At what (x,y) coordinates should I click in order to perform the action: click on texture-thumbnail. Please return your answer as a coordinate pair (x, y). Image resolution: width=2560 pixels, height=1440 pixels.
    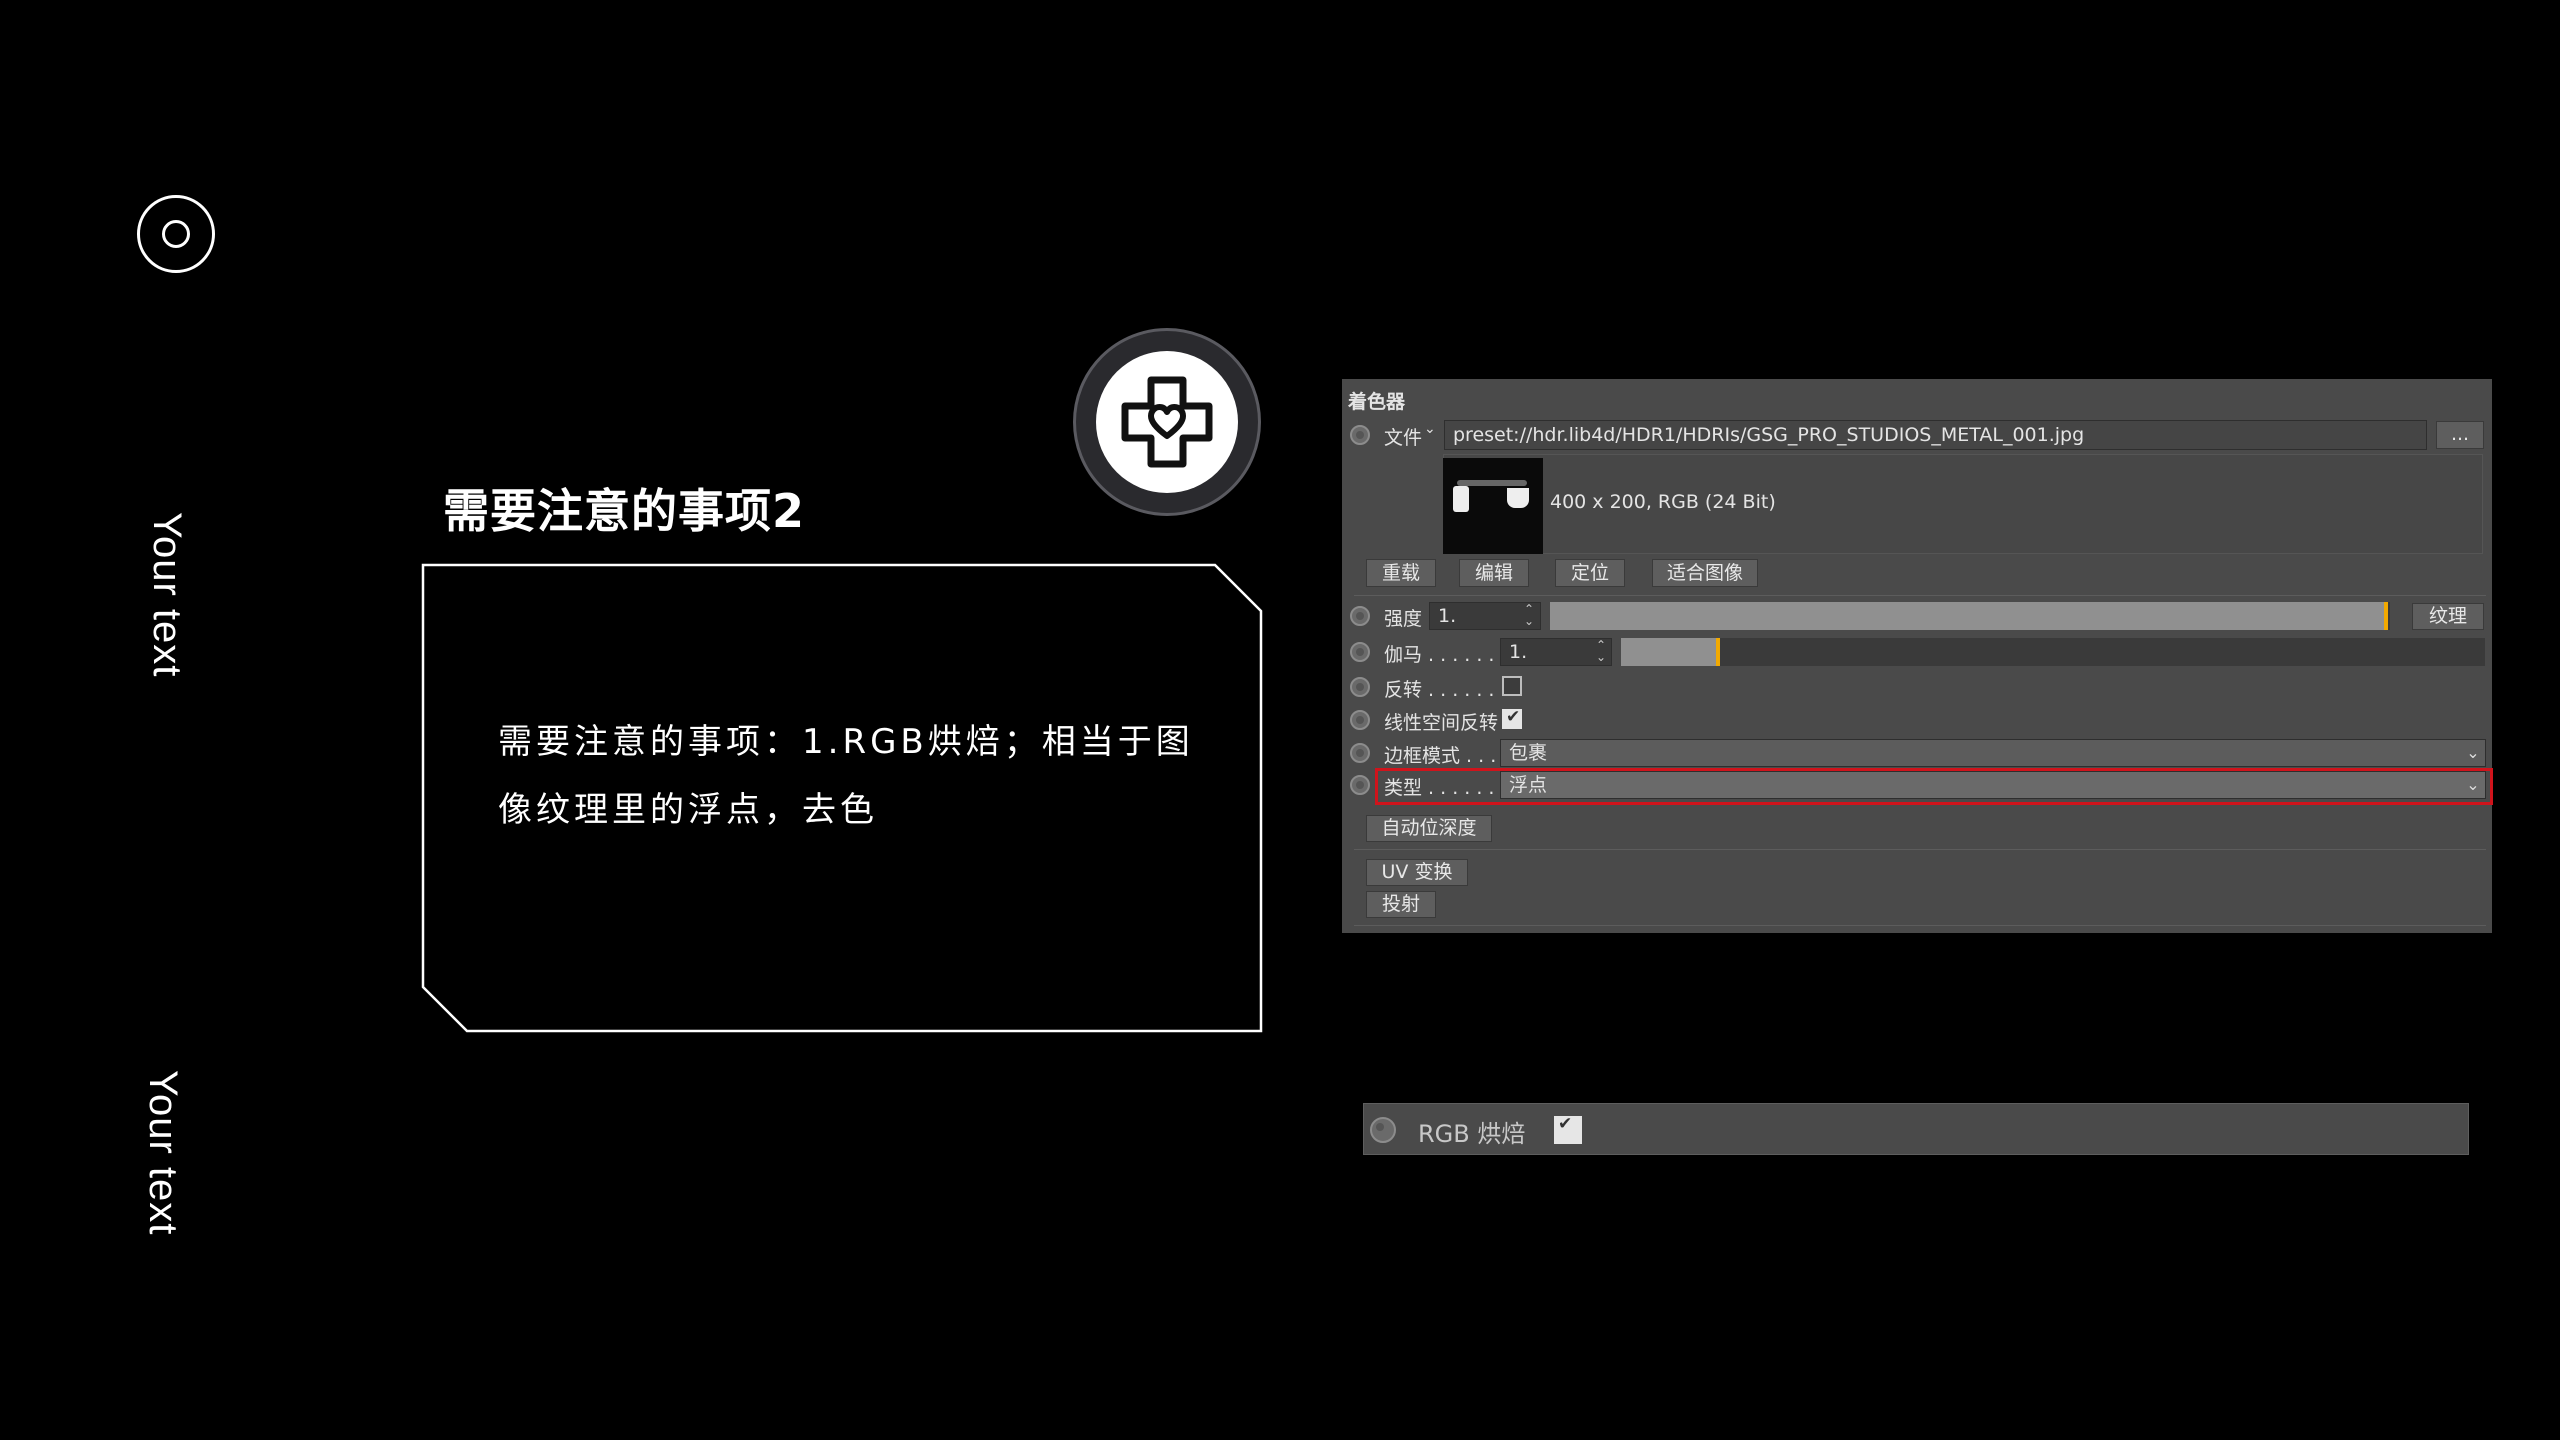
    Looking at the image, I should click on (1493, 506).